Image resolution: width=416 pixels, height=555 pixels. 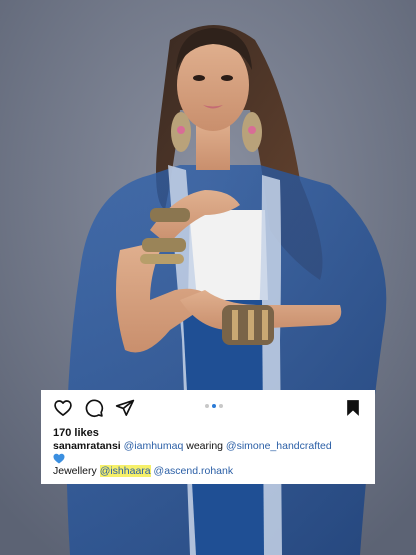 I want to click on bookmark-filled-icon, so click(x=353, y=408).